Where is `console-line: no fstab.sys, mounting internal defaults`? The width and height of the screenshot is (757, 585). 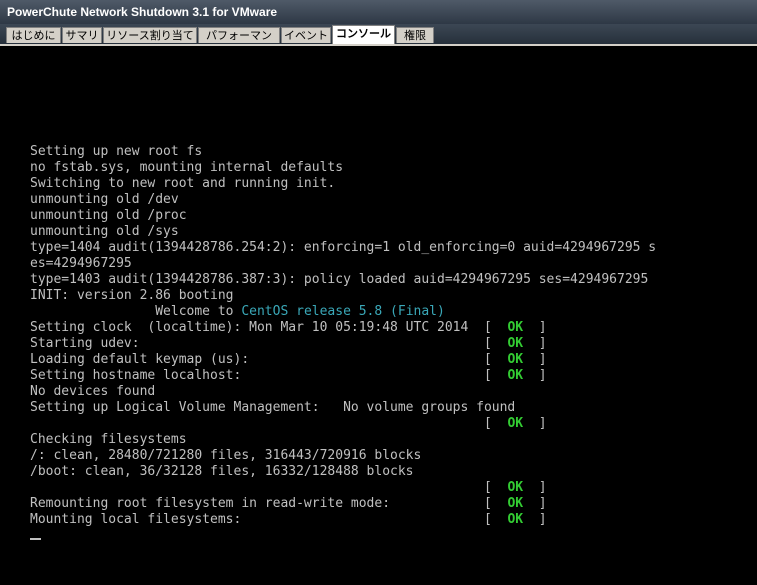 console-line: no fstab.sys, mounting internal defaults is located at coordinates (186, 168).